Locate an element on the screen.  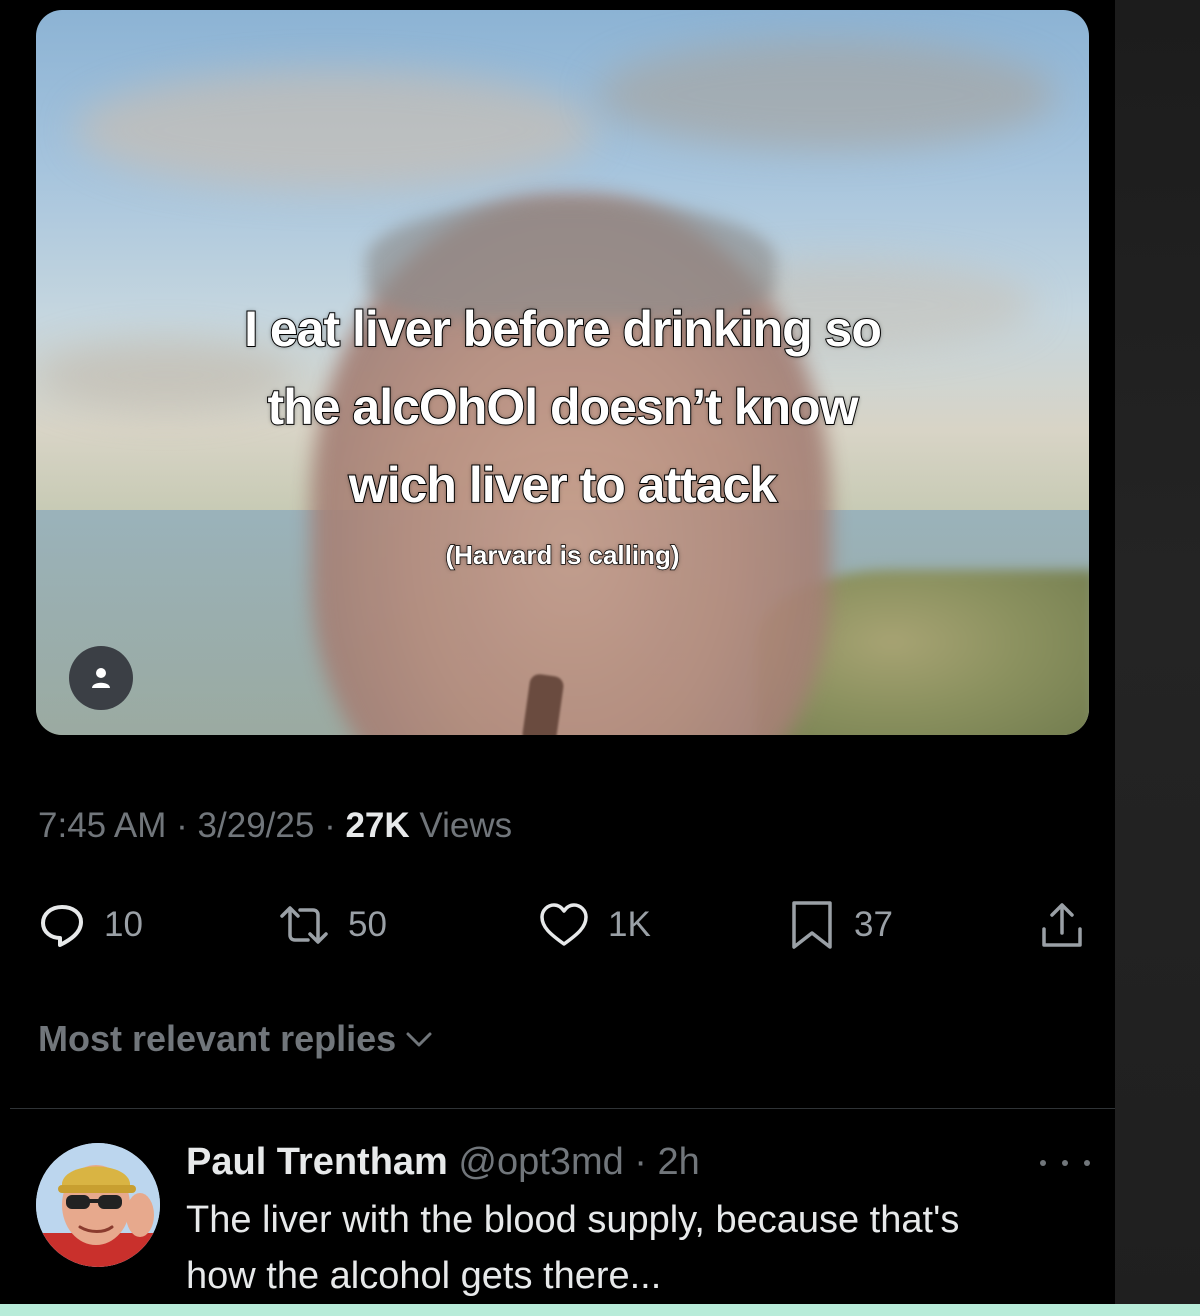
reply-header: Paul Trentham @opt3md · 2h is located at coordinates (646, 1162).